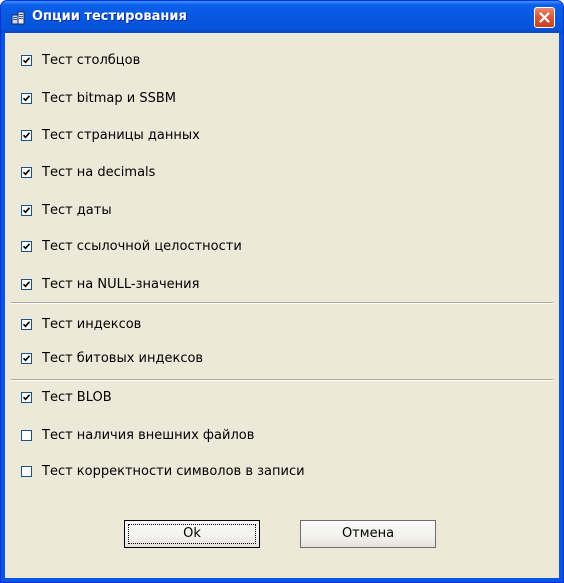 The width and height of the screenshot is (564, 583). What do you see at coordinates (282, 17) in the screenshot?
I see `title-bar: Опции тестирования` at bounding box center [282, 17].